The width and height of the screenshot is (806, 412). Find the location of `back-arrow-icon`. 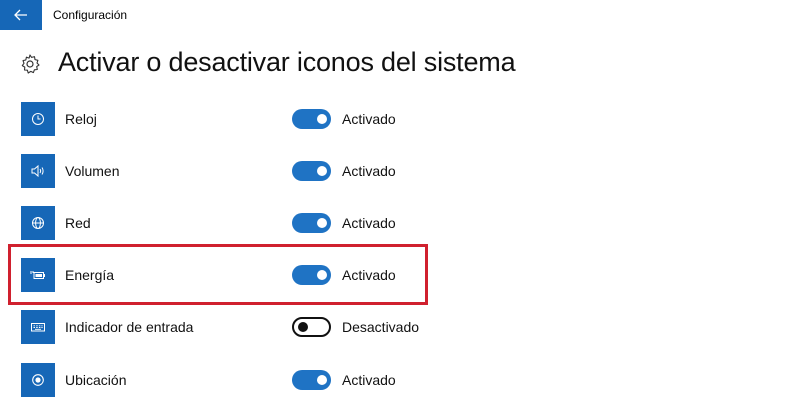

back-arrow-icon is located at coordinates (20, 15).